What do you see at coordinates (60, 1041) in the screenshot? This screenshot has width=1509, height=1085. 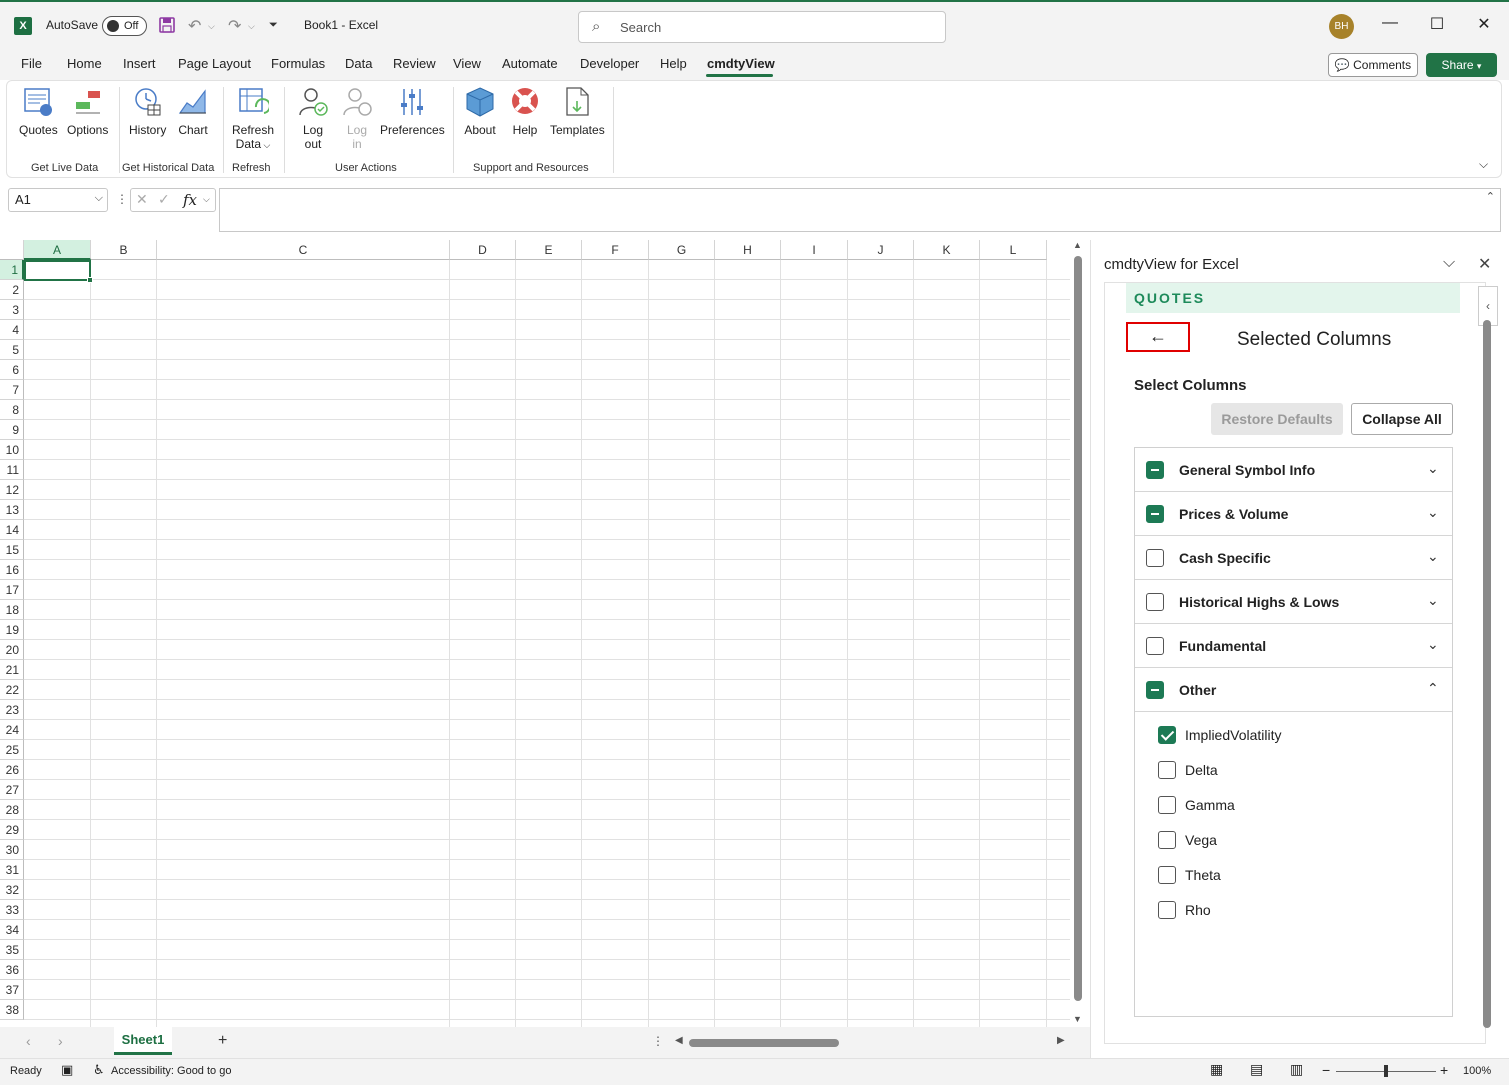 I see `next-sheet-icon: ›` at bounding box center [60, 1041].